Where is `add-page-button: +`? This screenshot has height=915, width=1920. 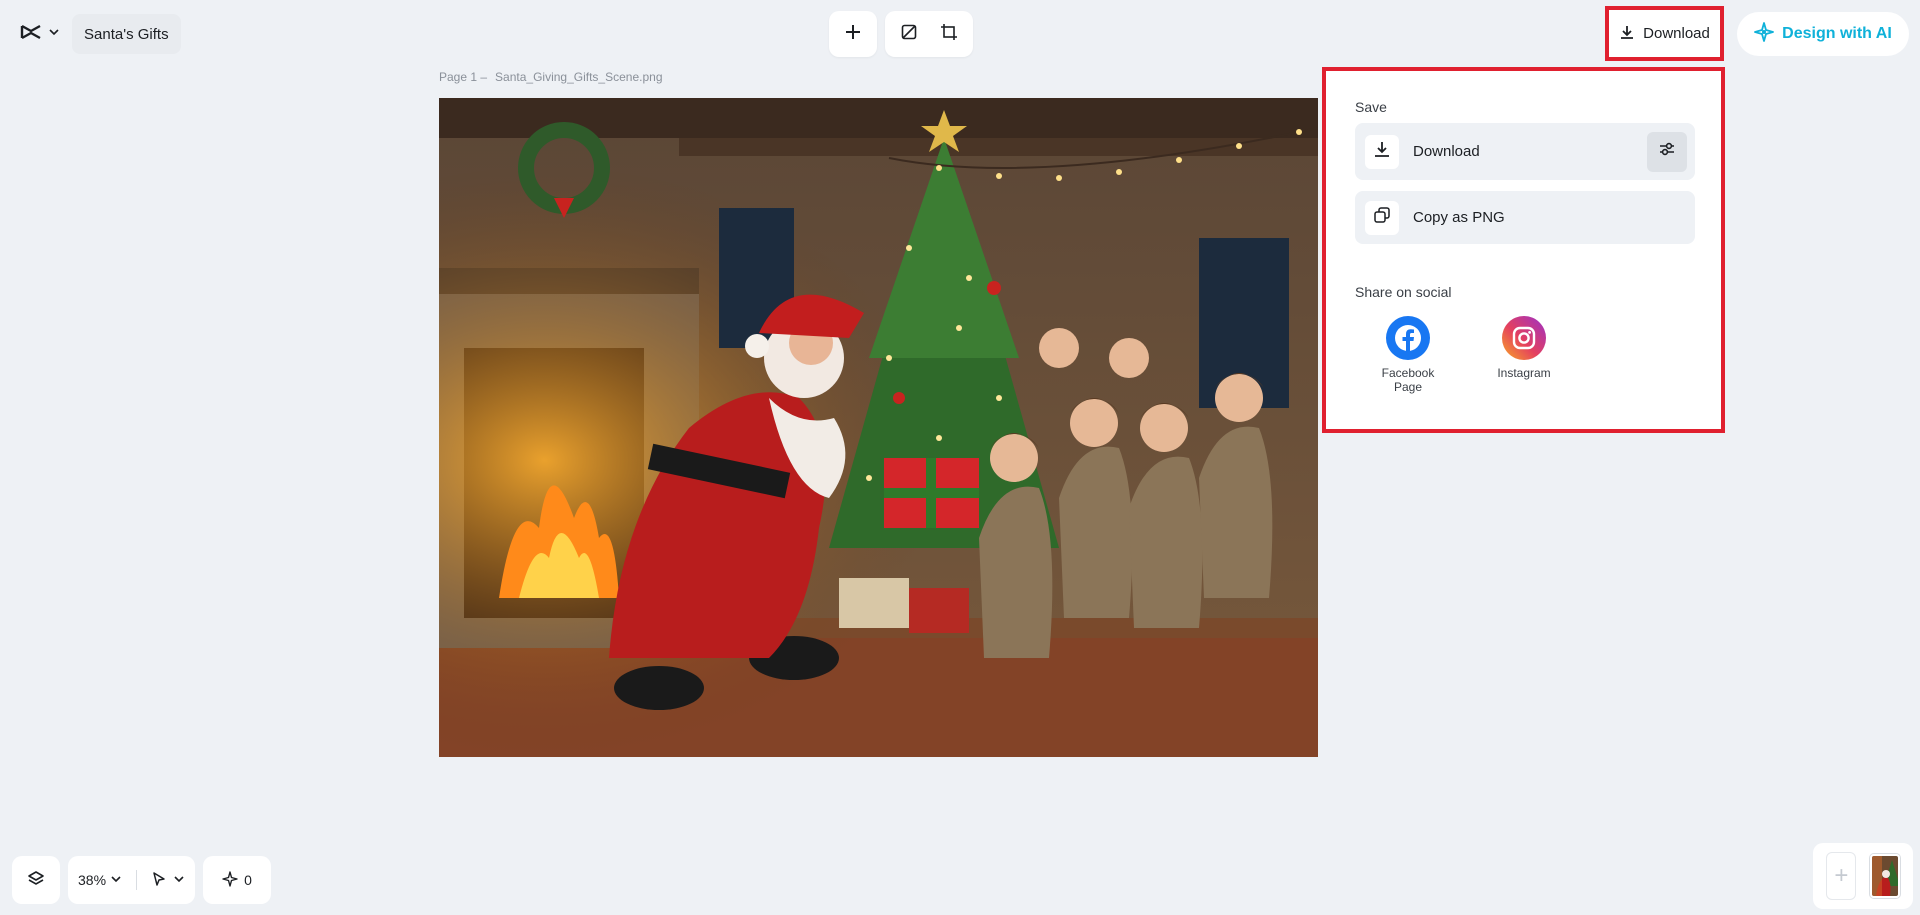
add-page-button: + is located at coordinates (1841, 876).